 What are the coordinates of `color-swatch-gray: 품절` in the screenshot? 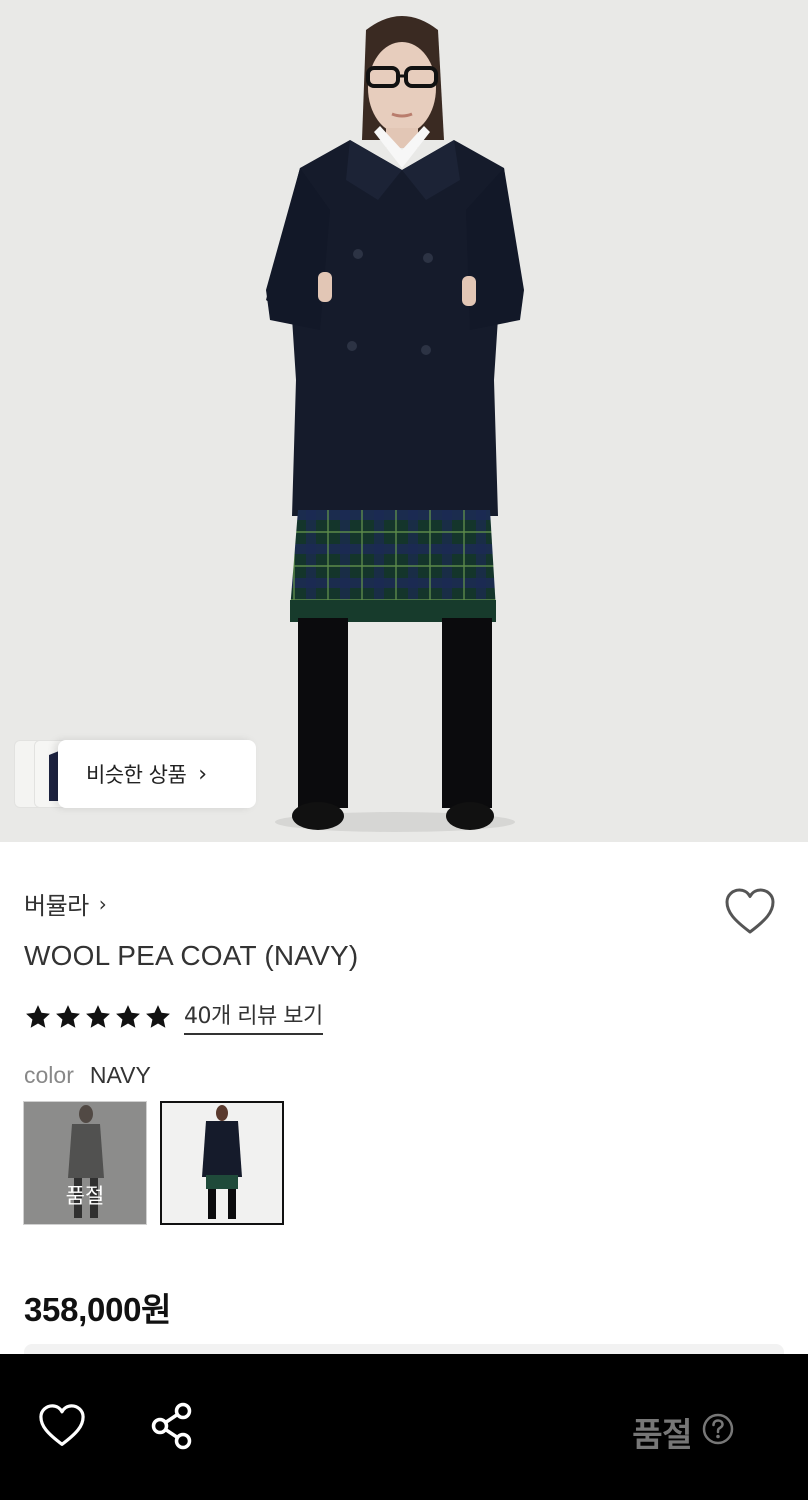 It's located at (85, 1163).